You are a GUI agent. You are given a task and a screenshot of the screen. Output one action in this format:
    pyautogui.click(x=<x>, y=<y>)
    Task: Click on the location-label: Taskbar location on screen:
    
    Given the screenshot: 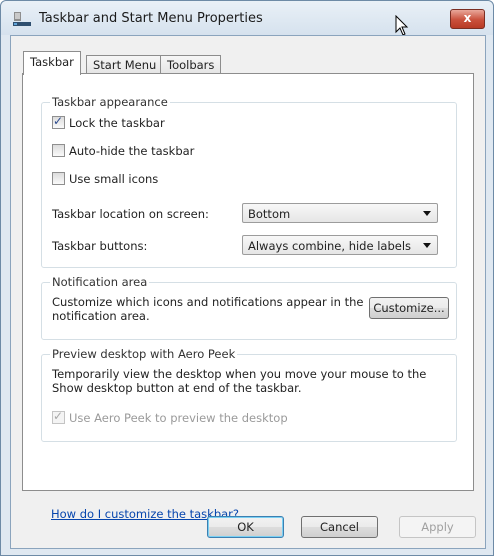 What is the action you would take?
    pyautogui.click(x=130, y=214)
    